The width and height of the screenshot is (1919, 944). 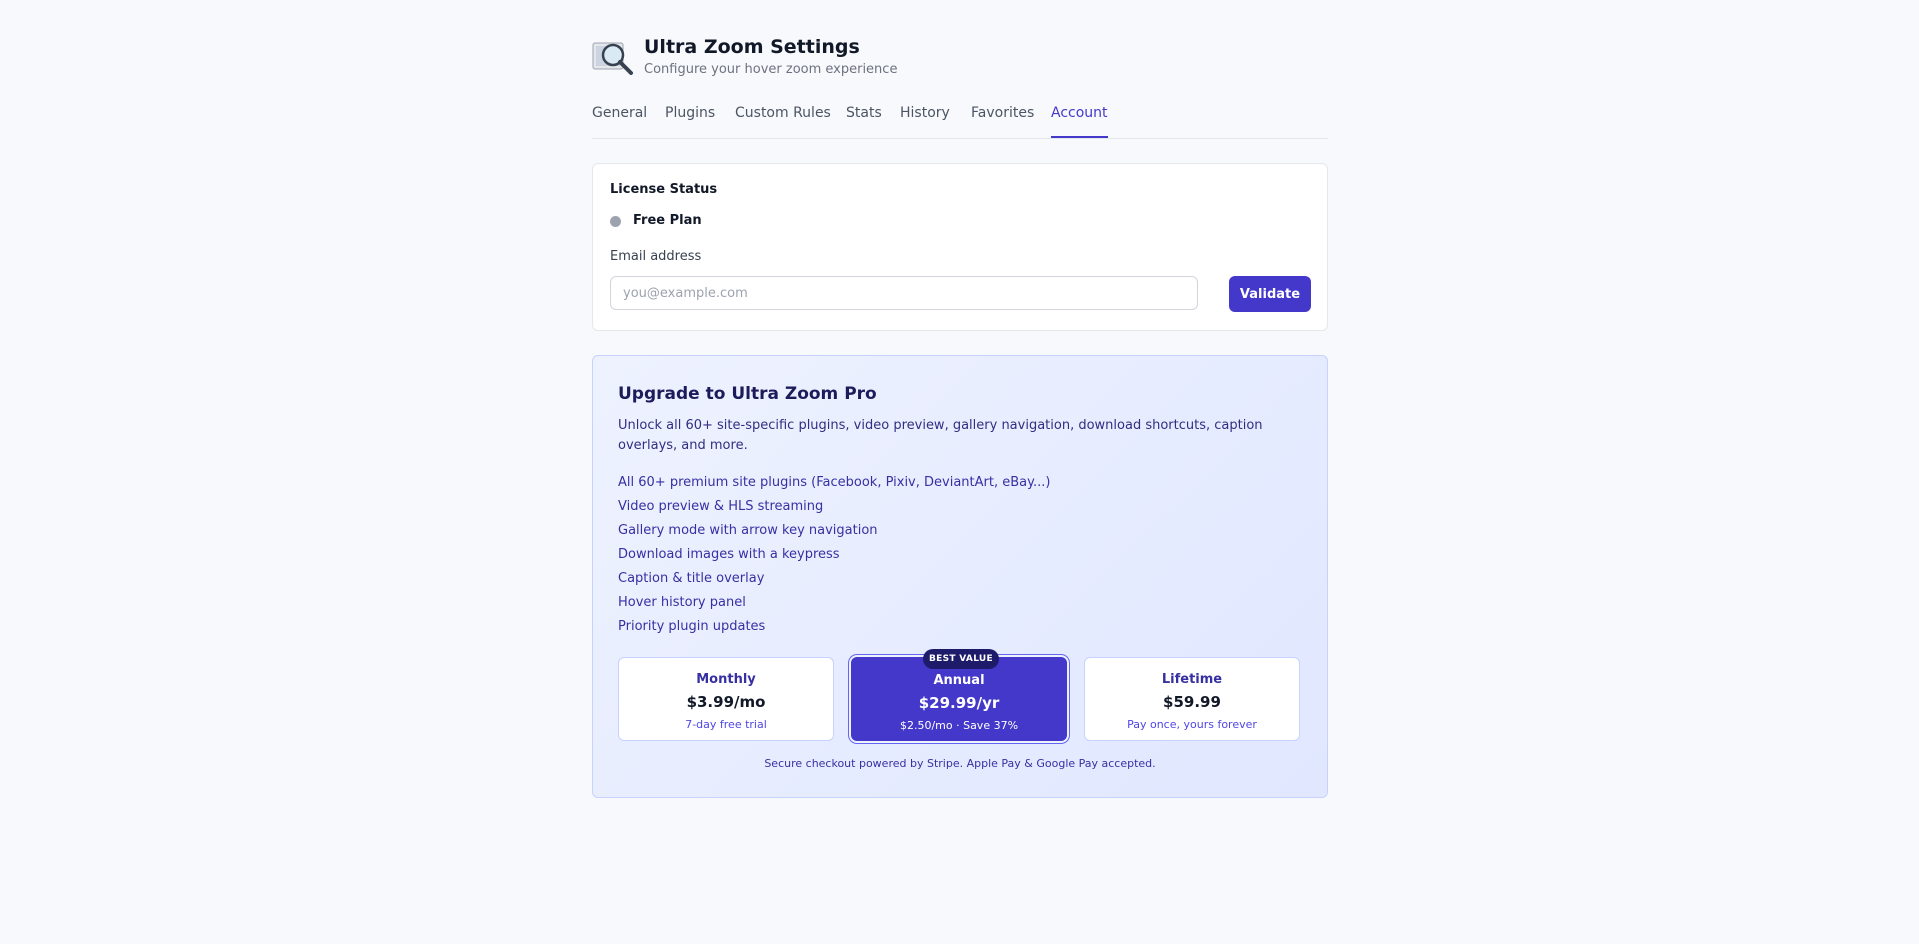 I want to click on tab-general: General, so click(x=619, y=120).